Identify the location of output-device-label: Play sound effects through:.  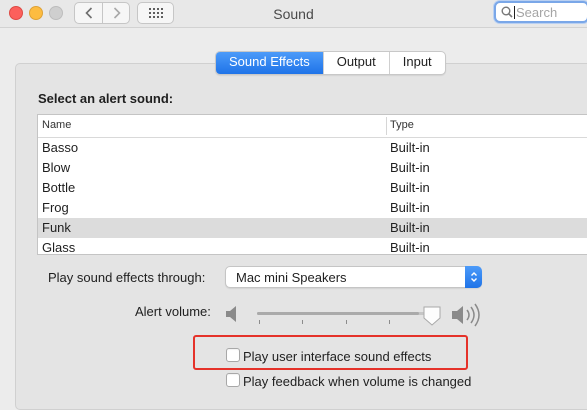
(127, 277).